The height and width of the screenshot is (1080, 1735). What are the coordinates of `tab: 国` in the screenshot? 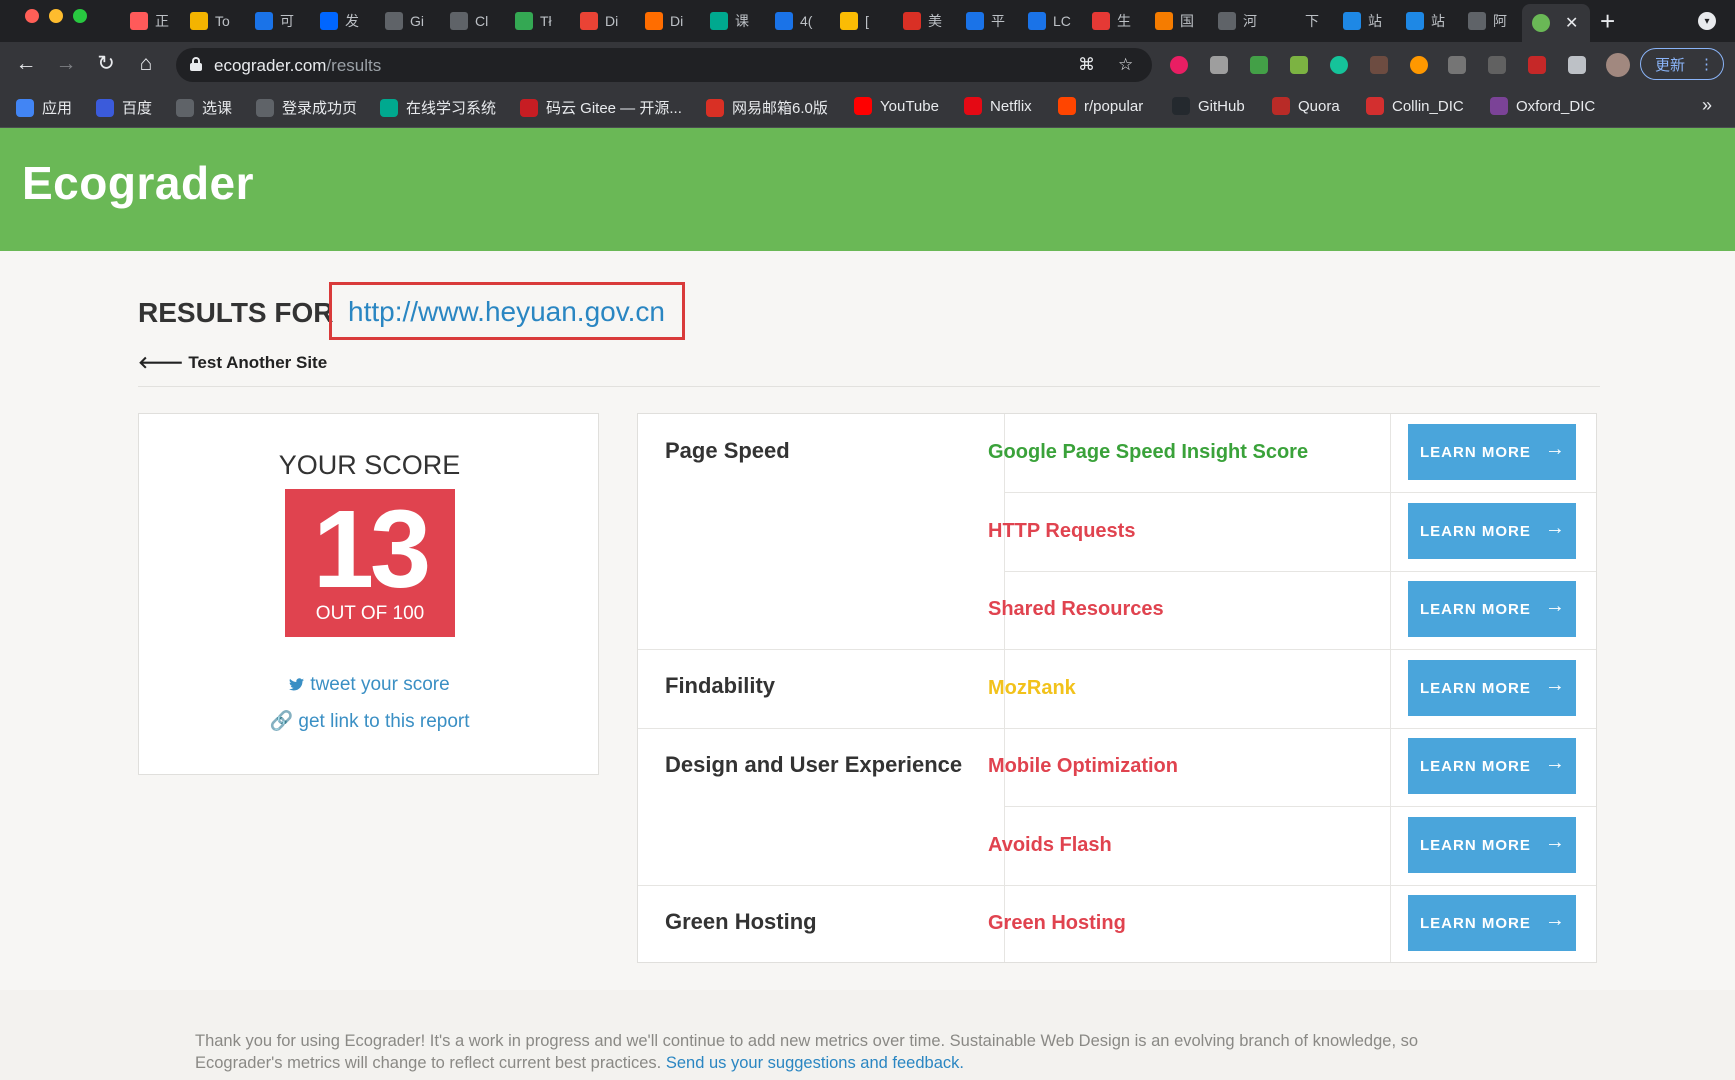 It's located at (1174, 21).